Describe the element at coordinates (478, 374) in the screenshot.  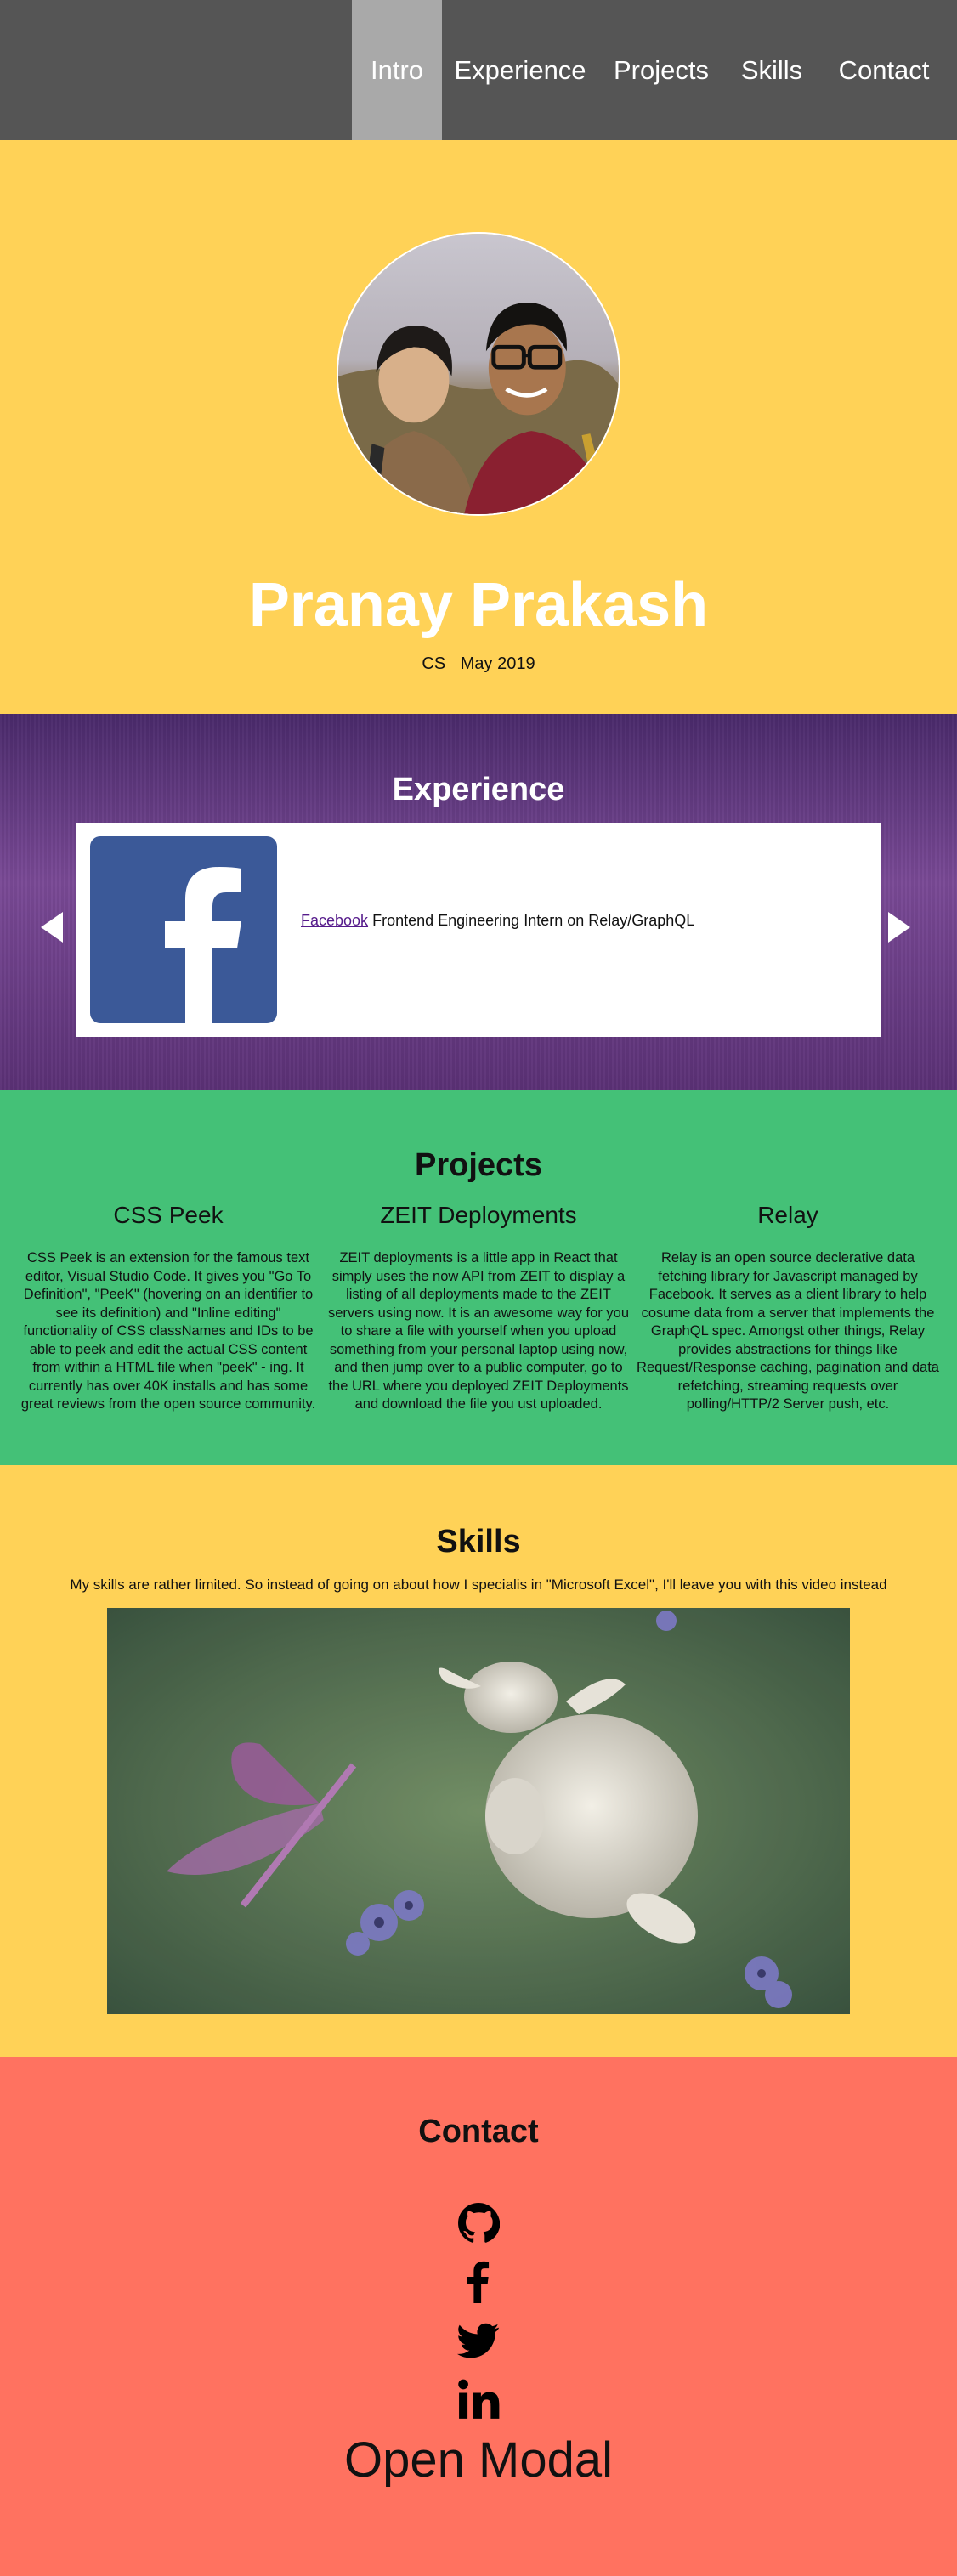
I see `profile-photo` at that location.